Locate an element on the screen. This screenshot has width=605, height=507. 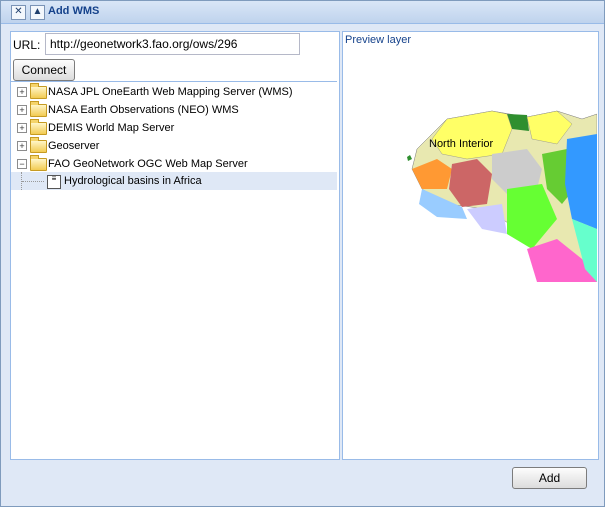
window-title: Add WMS is located at coordinates (74, 11).